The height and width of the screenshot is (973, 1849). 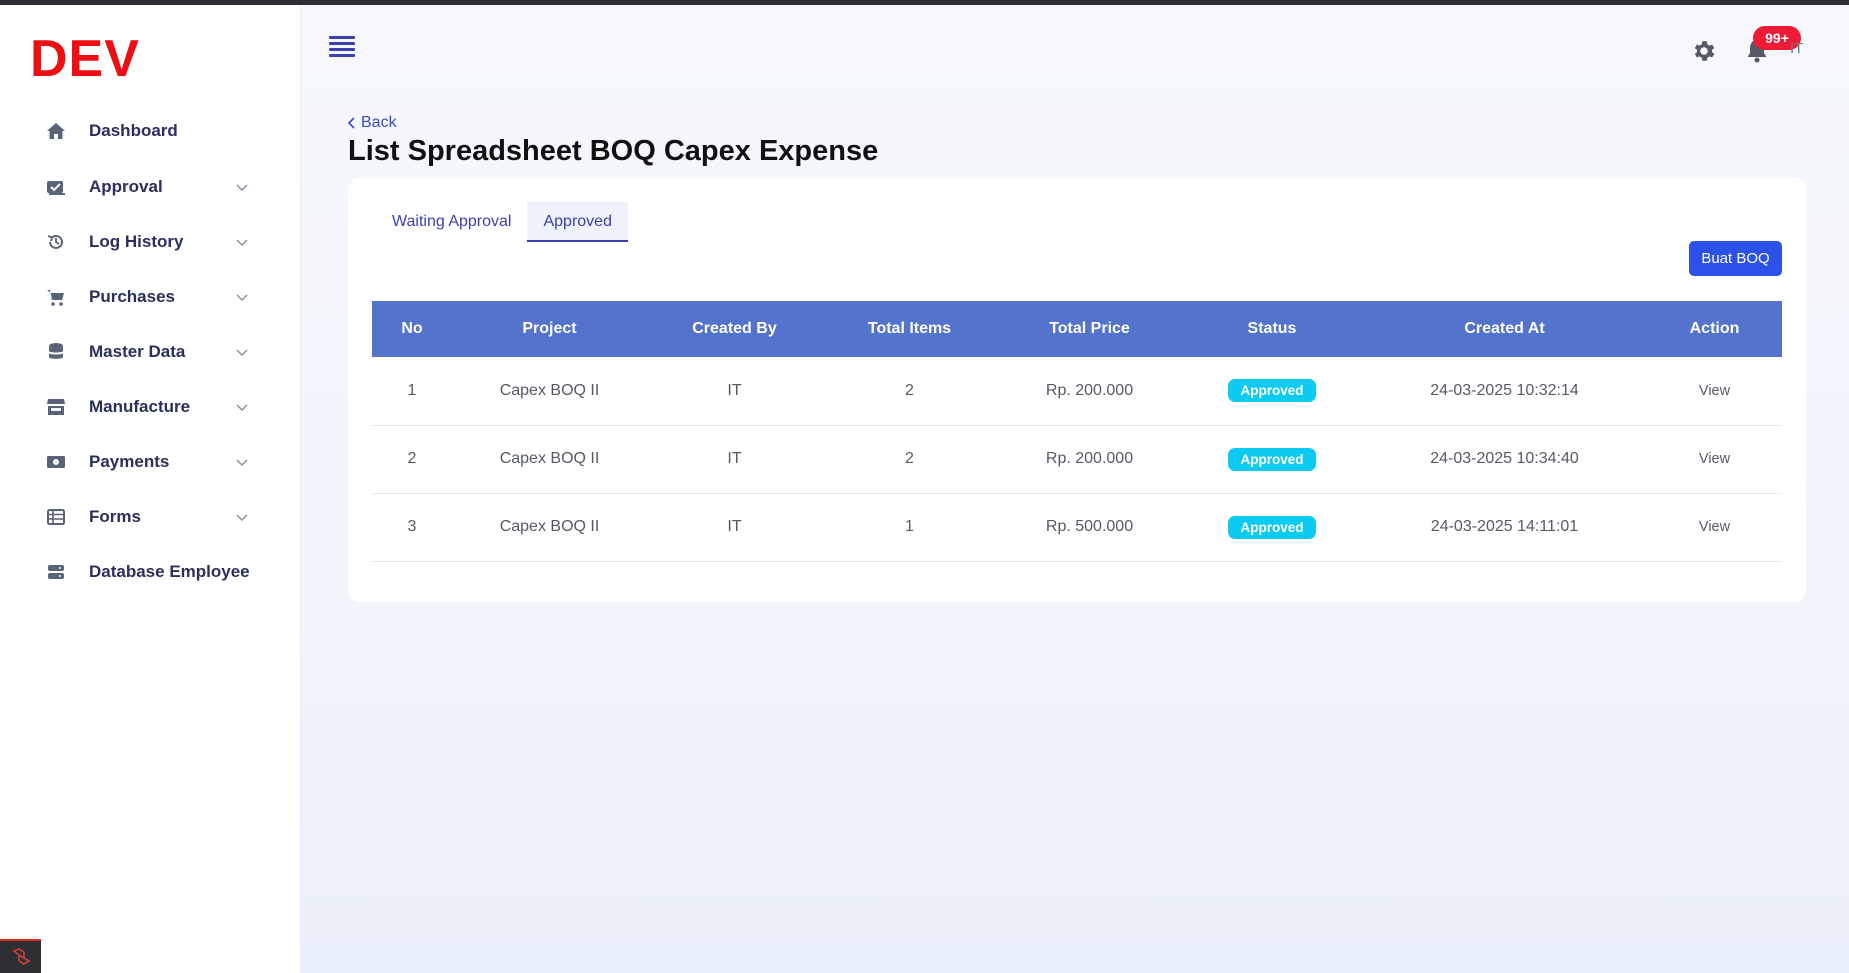 I want to click on cell-created-at: 24-03-2025 10:34:40, so click(x=1504, y=458).